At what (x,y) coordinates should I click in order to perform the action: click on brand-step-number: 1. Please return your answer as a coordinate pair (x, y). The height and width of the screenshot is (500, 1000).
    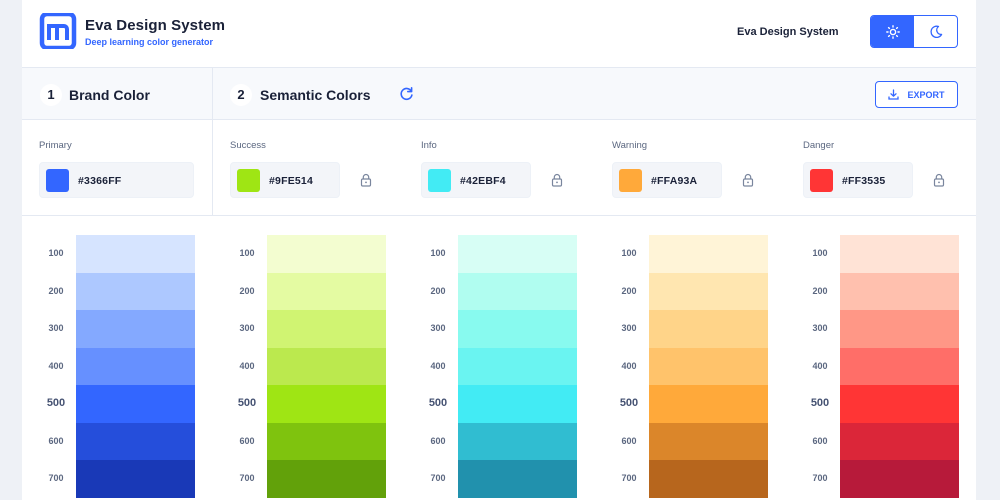
    Looking at the image, I should click on (51, 95).